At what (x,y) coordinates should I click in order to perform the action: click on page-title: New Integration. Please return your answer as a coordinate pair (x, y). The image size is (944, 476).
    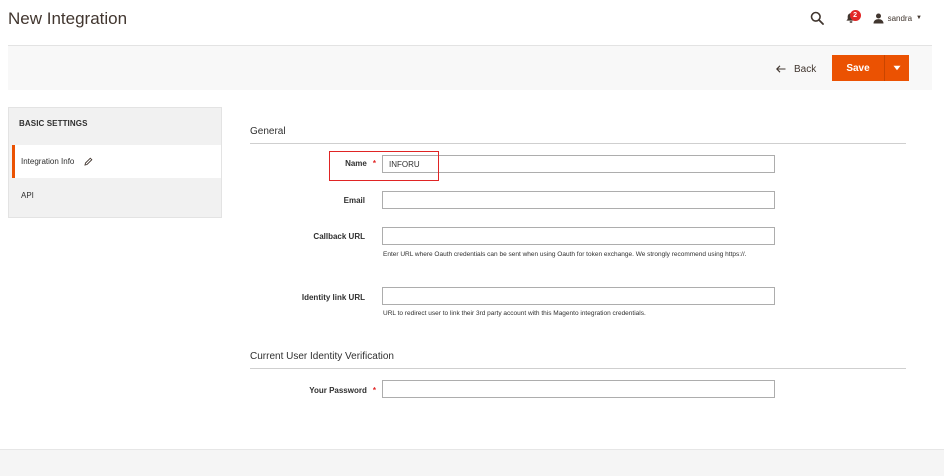
    Looking at the image, I should click on (68, 18).